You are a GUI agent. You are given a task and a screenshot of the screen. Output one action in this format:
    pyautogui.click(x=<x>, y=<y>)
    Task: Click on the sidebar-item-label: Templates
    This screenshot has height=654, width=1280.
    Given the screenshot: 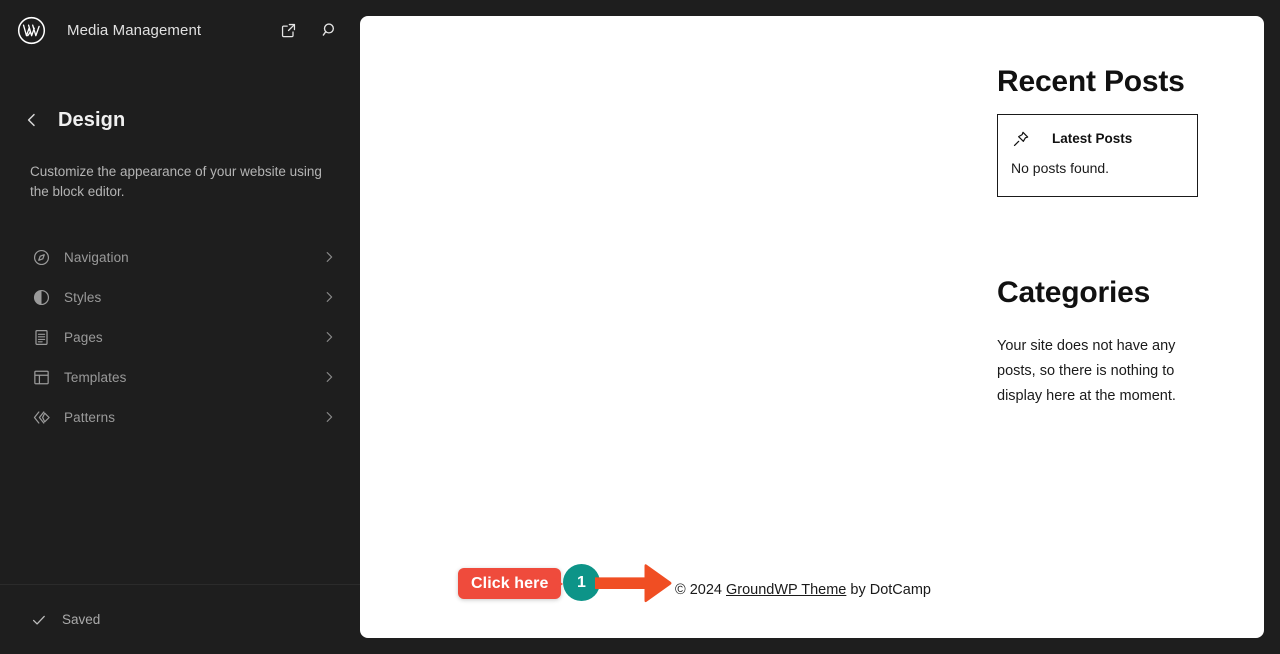 What is the action you would take?
    pyautogui.click(x=95, y=377)
    